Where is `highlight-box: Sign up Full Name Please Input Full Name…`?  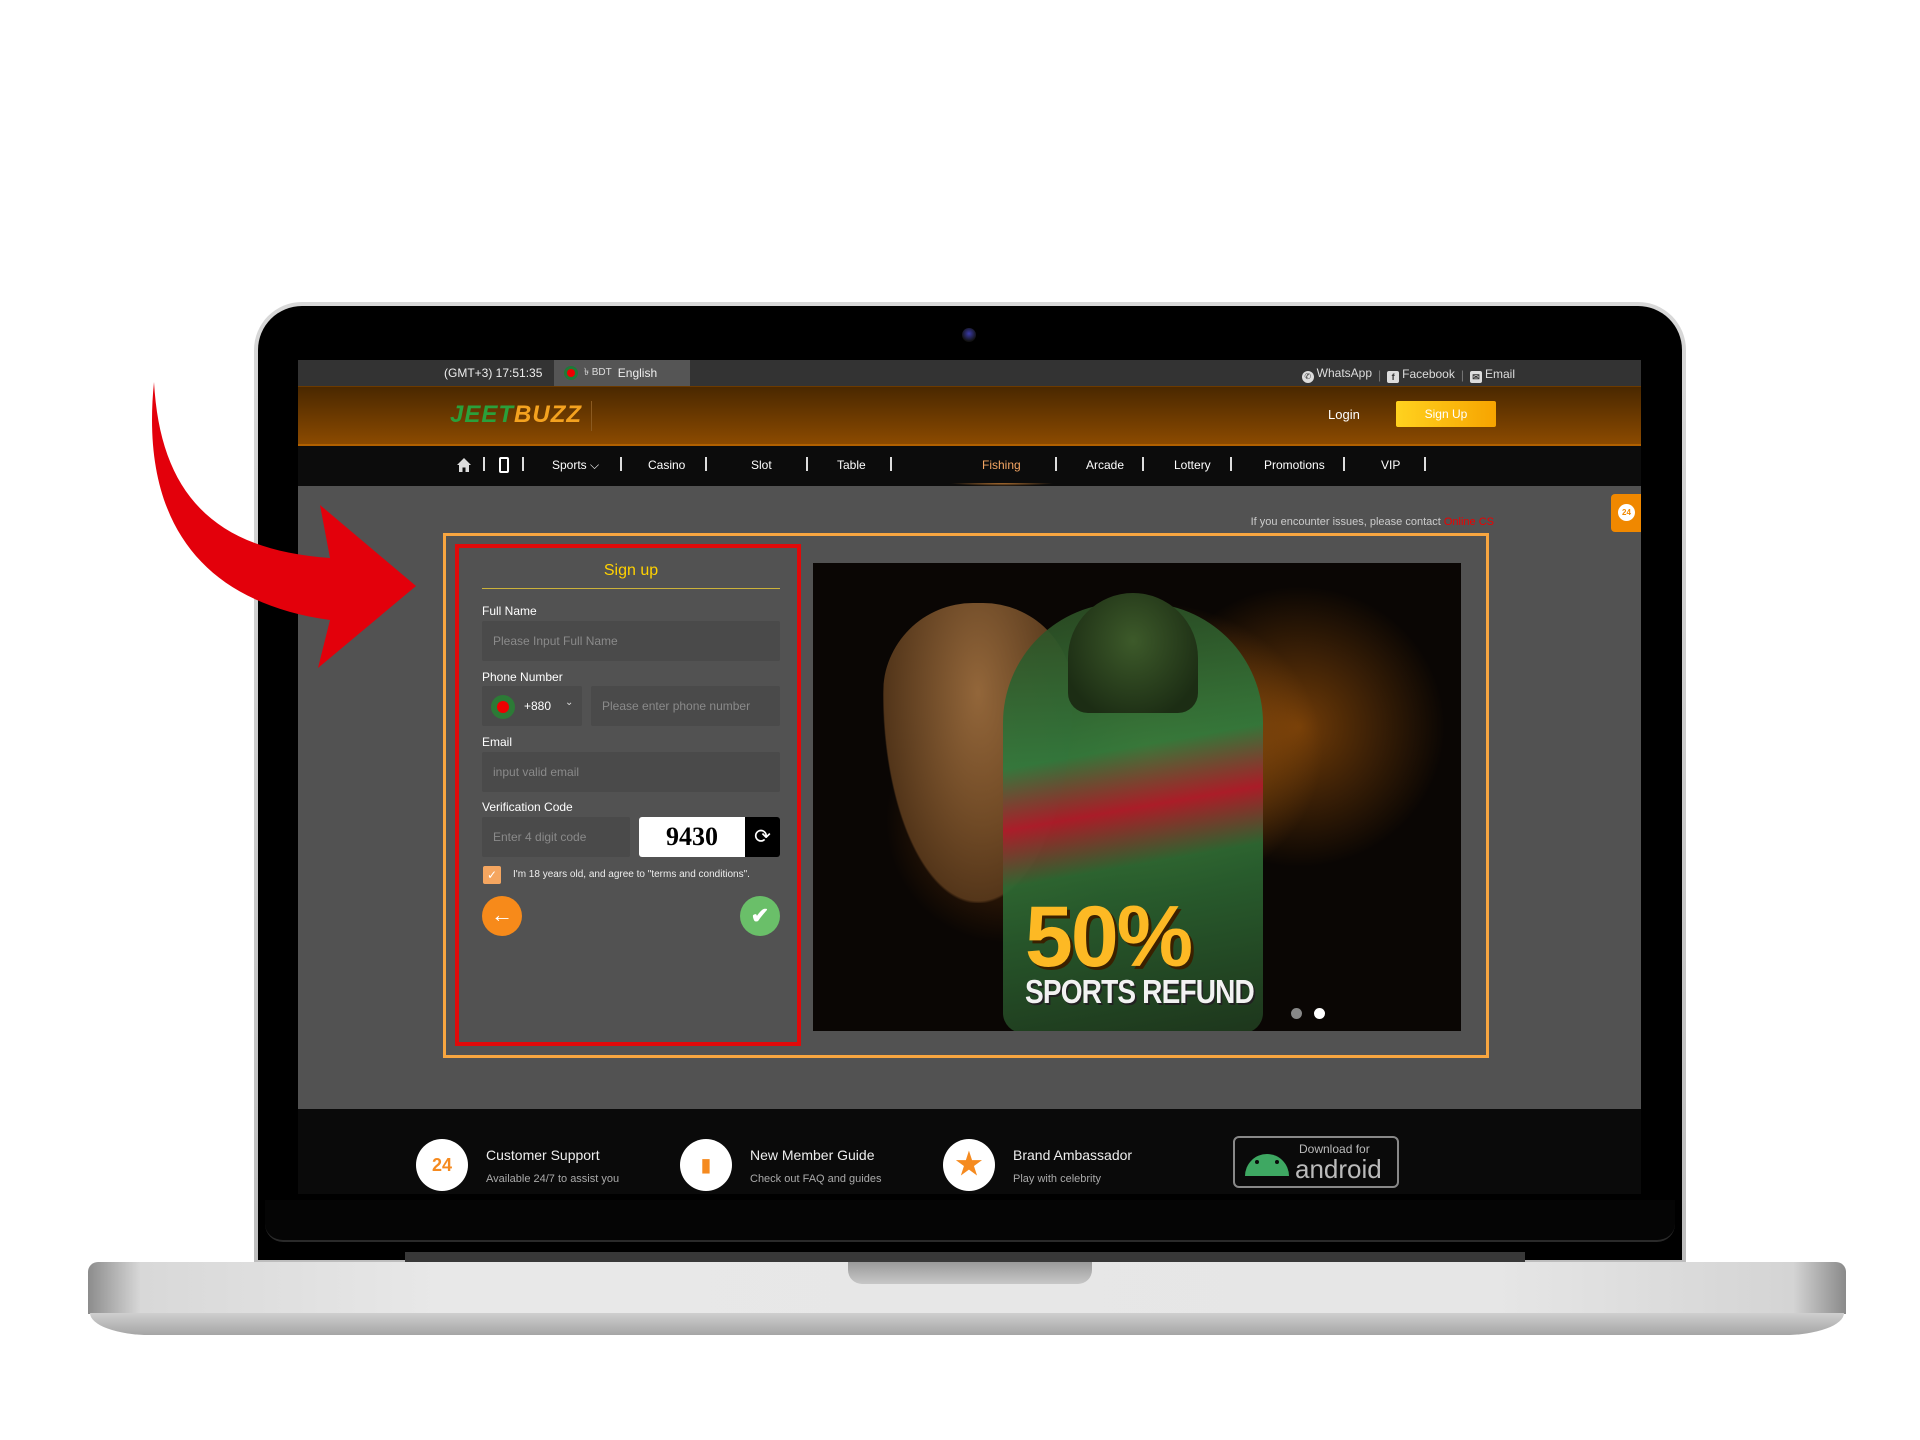 highlight-box: Sign up Full Name Please Input Full Name… is located at coordinates (628, 795).